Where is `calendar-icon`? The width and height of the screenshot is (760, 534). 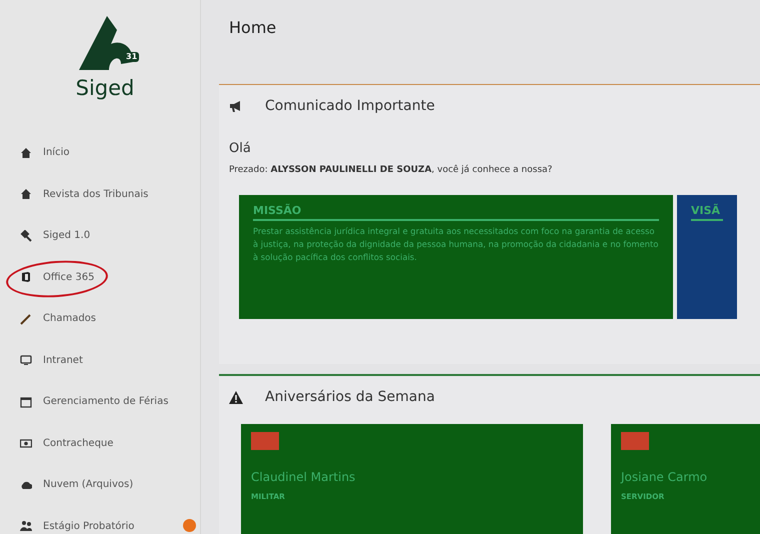
calendar-icon is located at coordinates (26, 402).